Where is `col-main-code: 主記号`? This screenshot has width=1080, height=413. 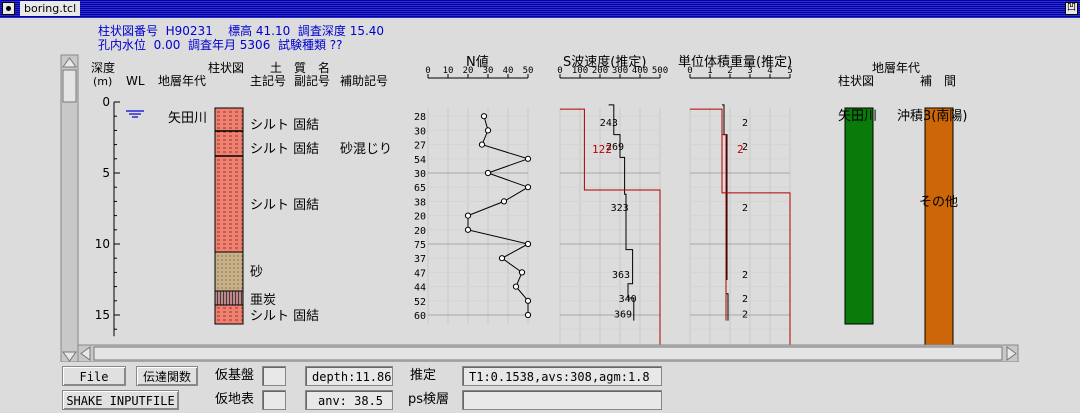 col-main-code: 主記号 is located at coordinates (268, 80).